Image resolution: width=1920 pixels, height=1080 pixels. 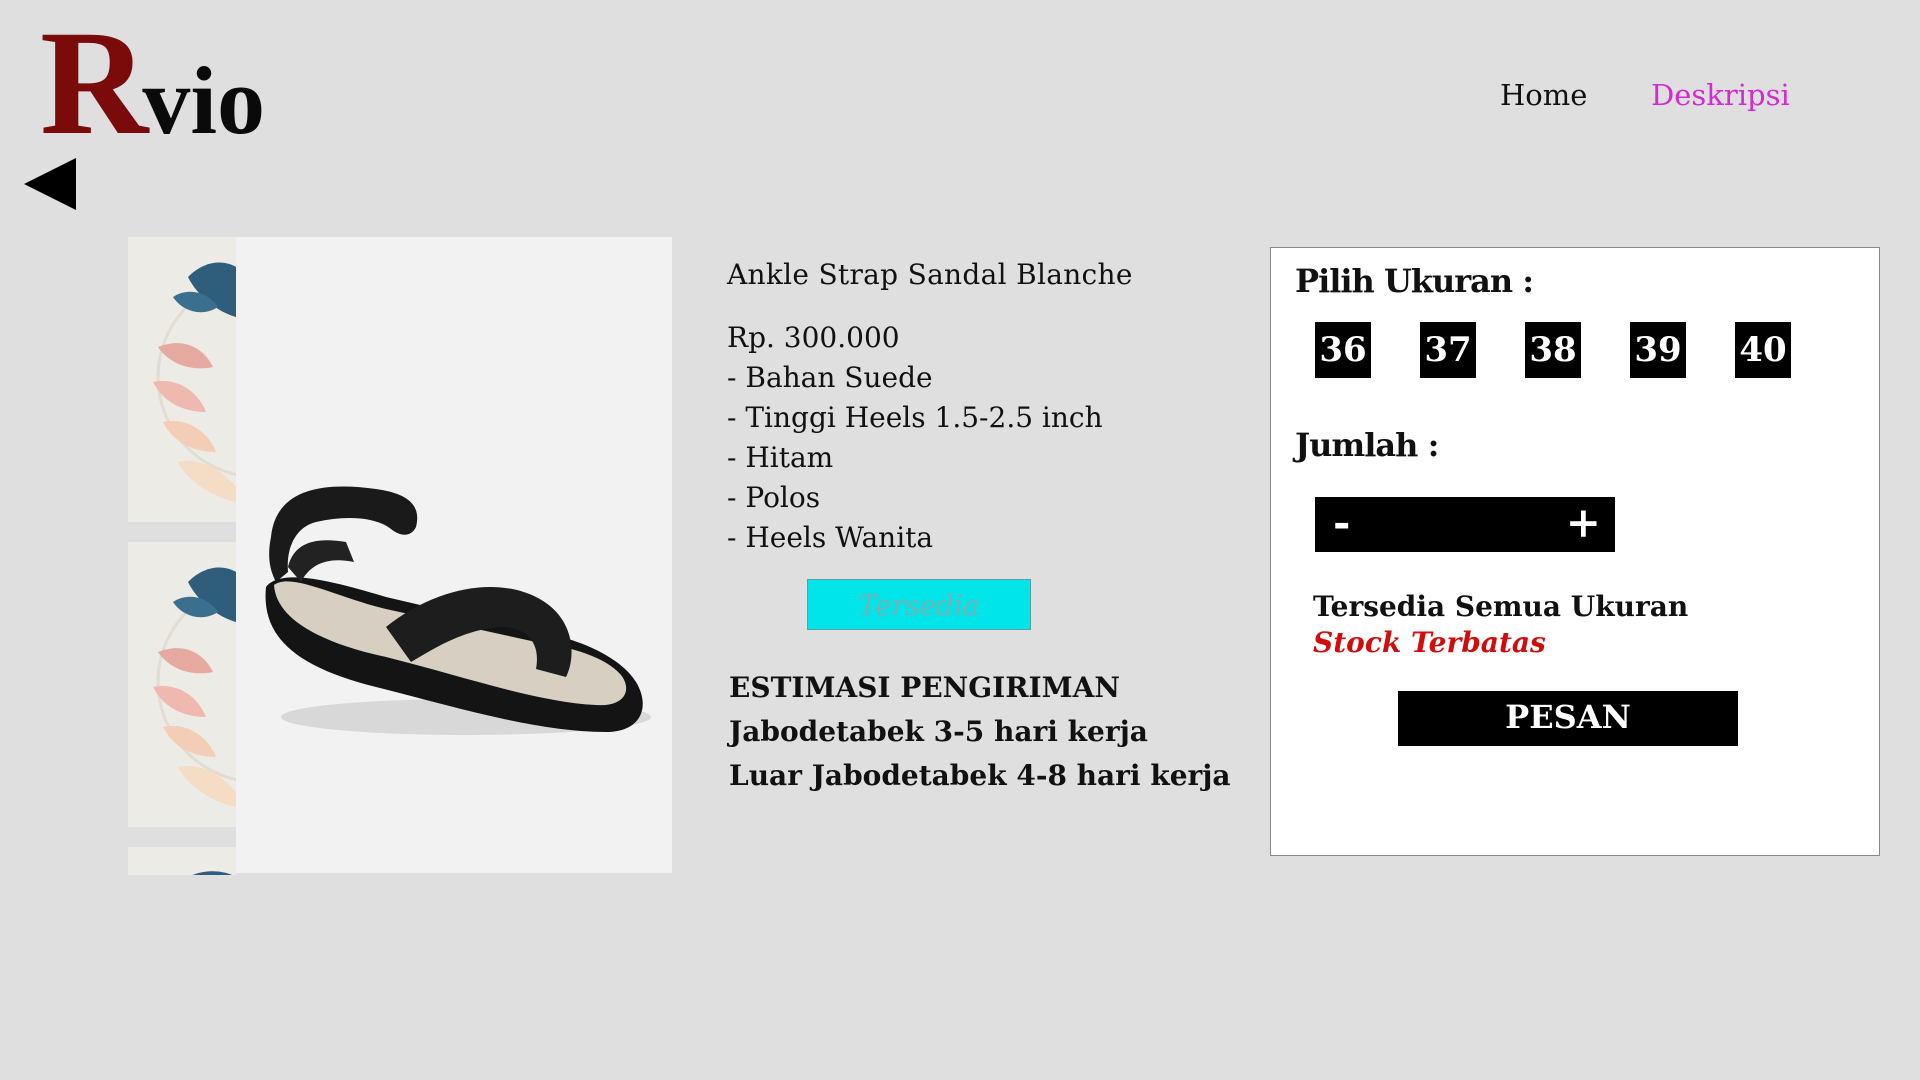 What do you see at coordinates (780, 457) in the screenshot?
I see `spec-item: - Hitam` at bounding box center [780, 457].